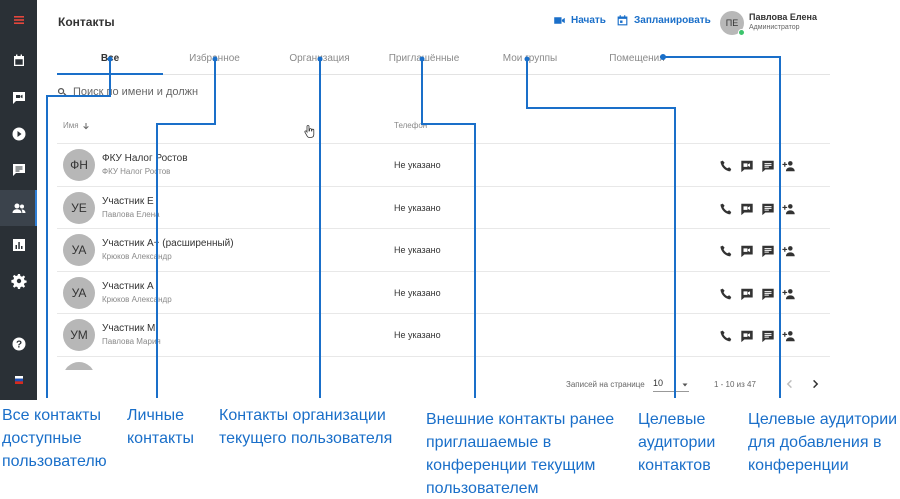 The width and height of the screenshot is (900, 499). I want to click on column-name-header: Имя, so click(76, 125).